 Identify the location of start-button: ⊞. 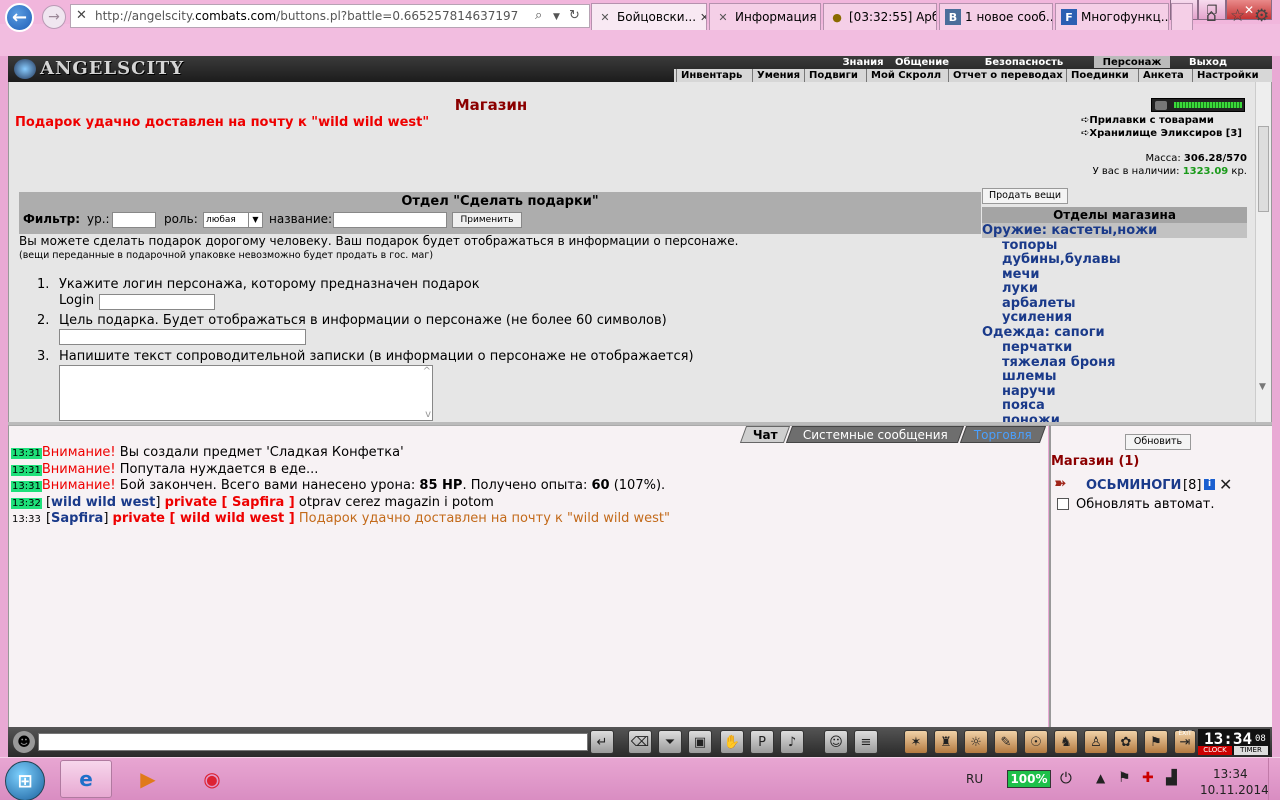
(25, 780).